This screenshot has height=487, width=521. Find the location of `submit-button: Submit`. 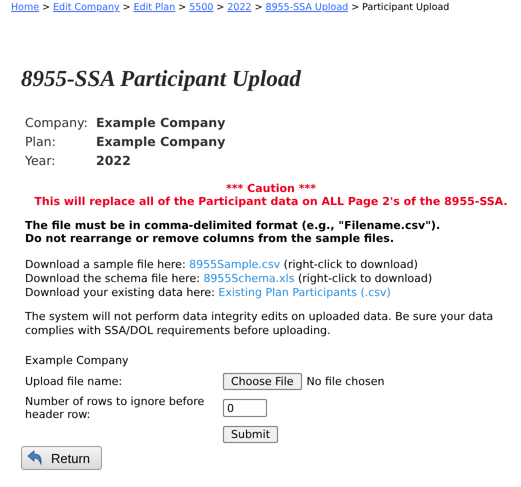

submit-button: Submit is located at coordinates (250, 434).